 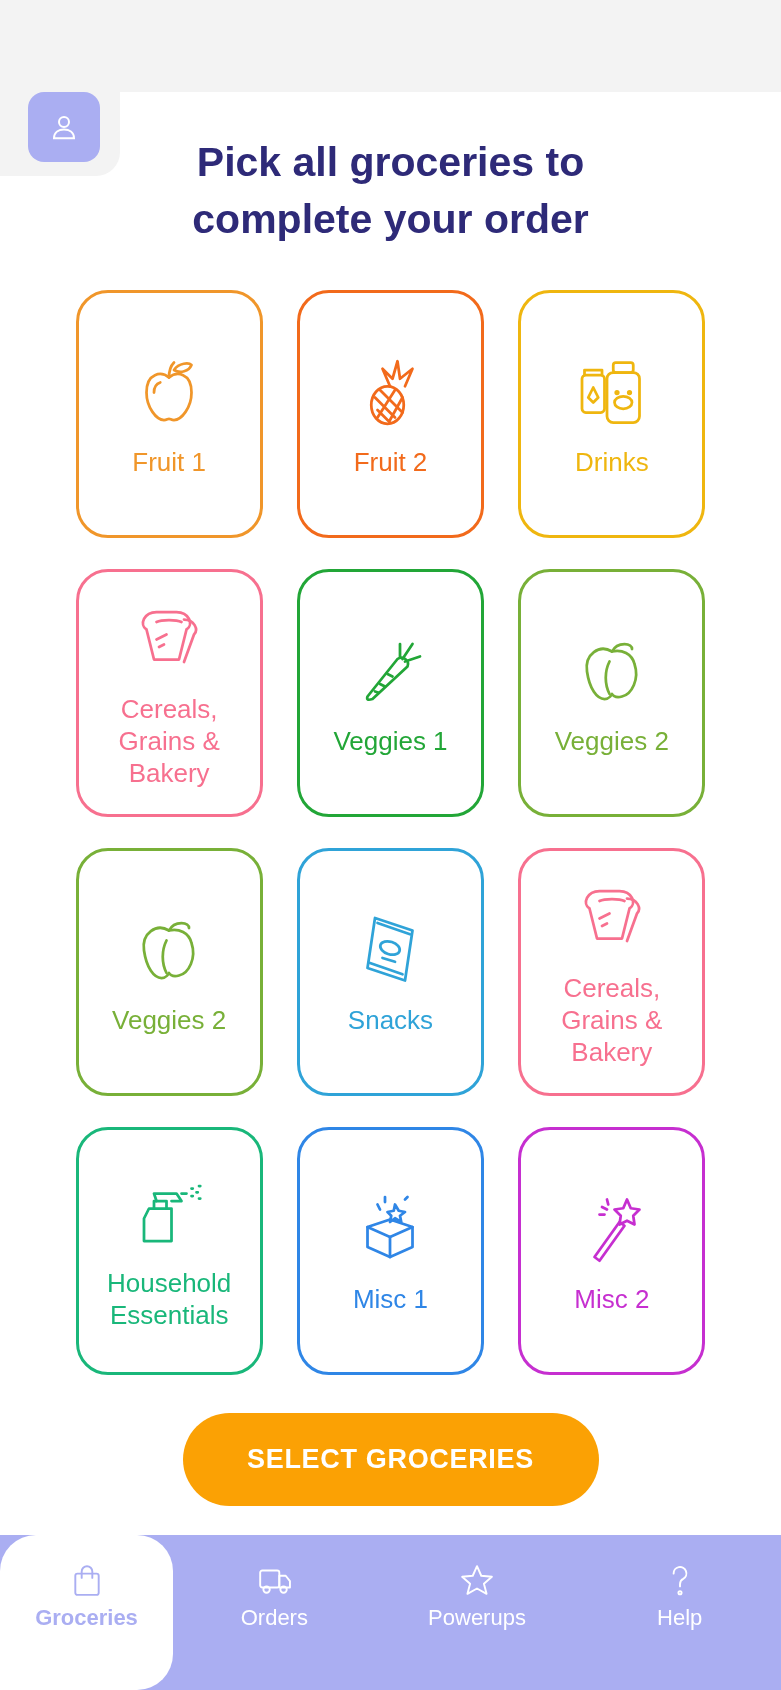 What do you see at coordinates (86, 1612) in the screenshot?
I see `nav-tab: Groceries` at bounding box center [86, 1612].